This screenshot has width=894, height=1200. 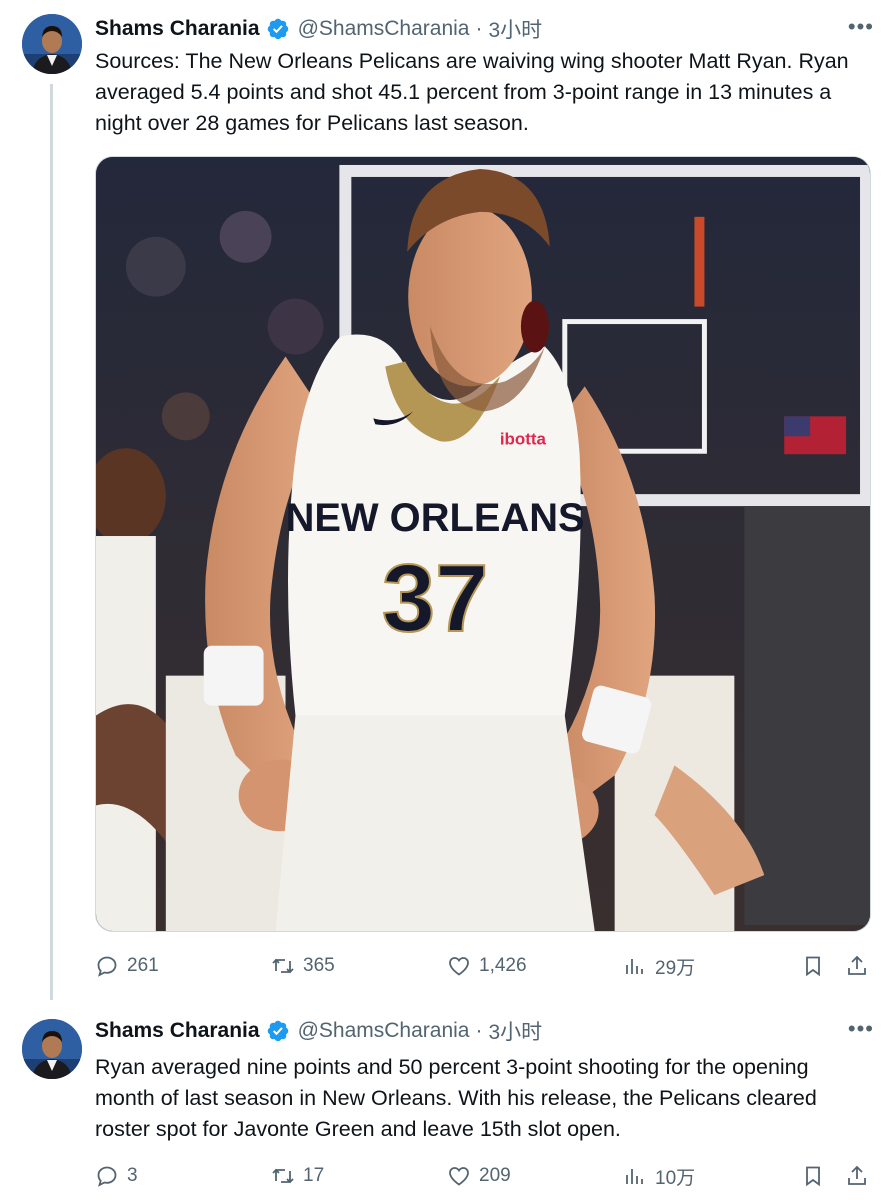 I want to click on thread-connector-line, so click(x=51, y=542).